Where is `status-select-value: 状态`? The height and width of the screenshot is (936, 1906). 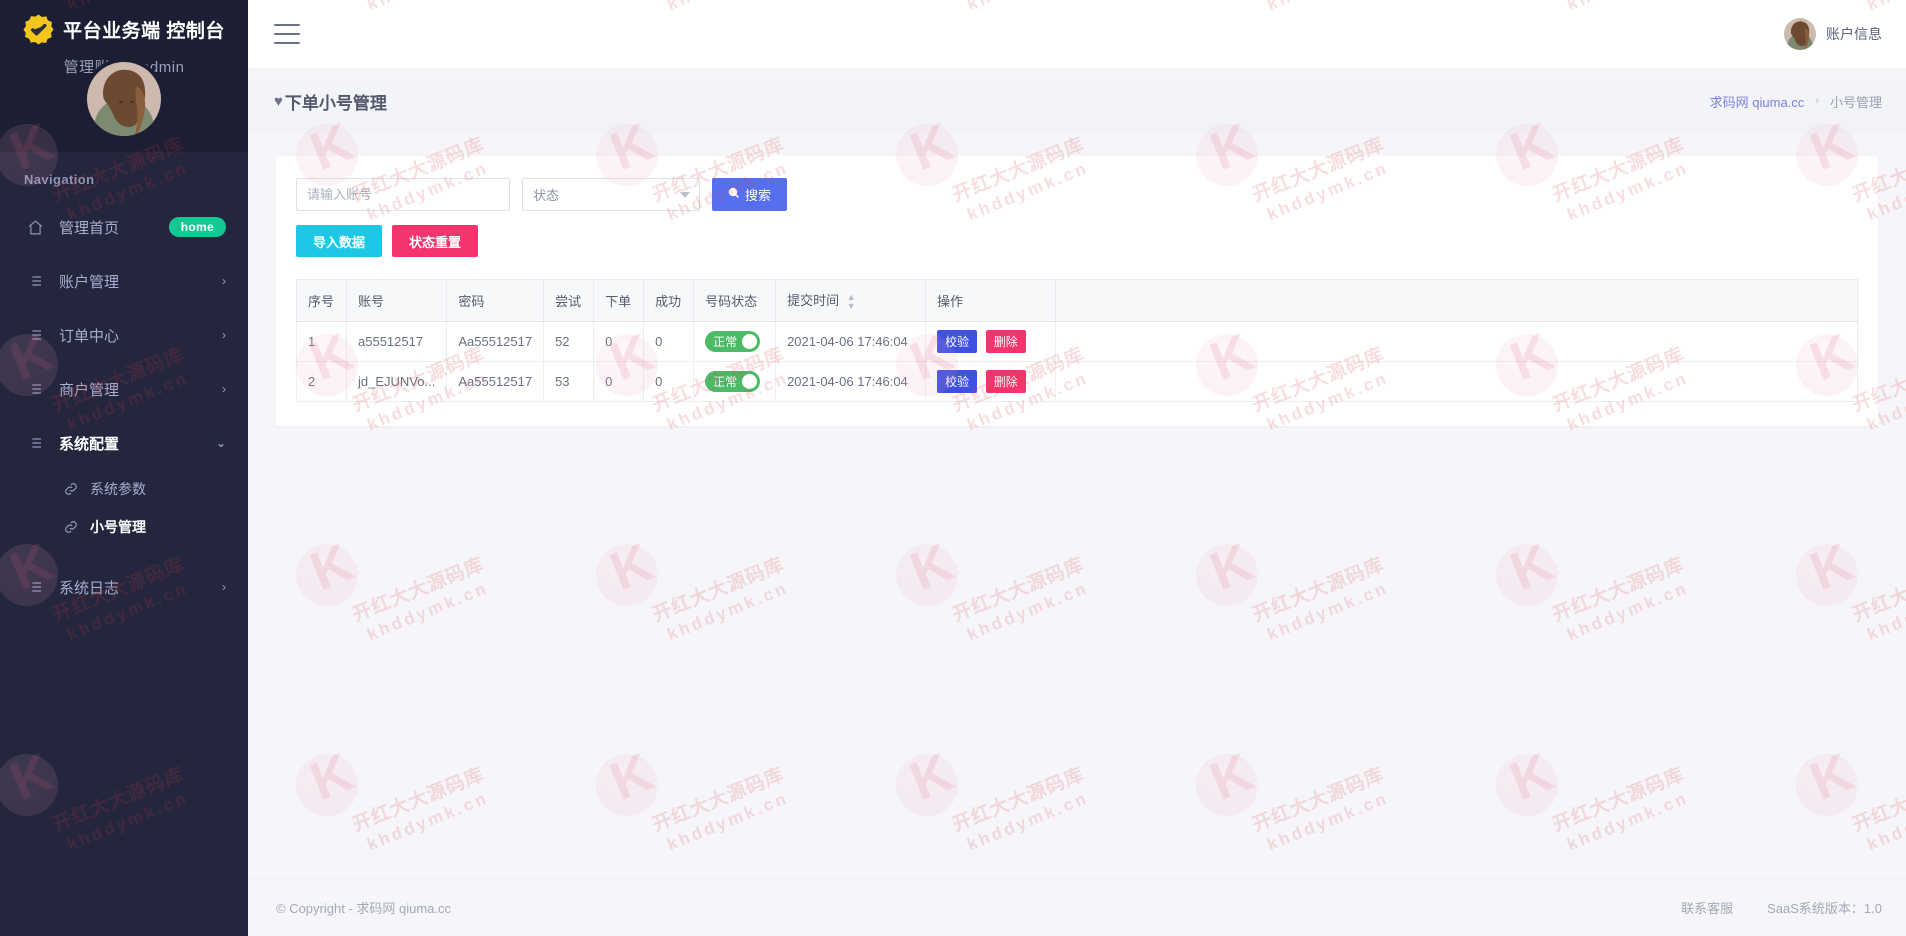
status-select-value: 状态 is located at coordinates (546, 195).